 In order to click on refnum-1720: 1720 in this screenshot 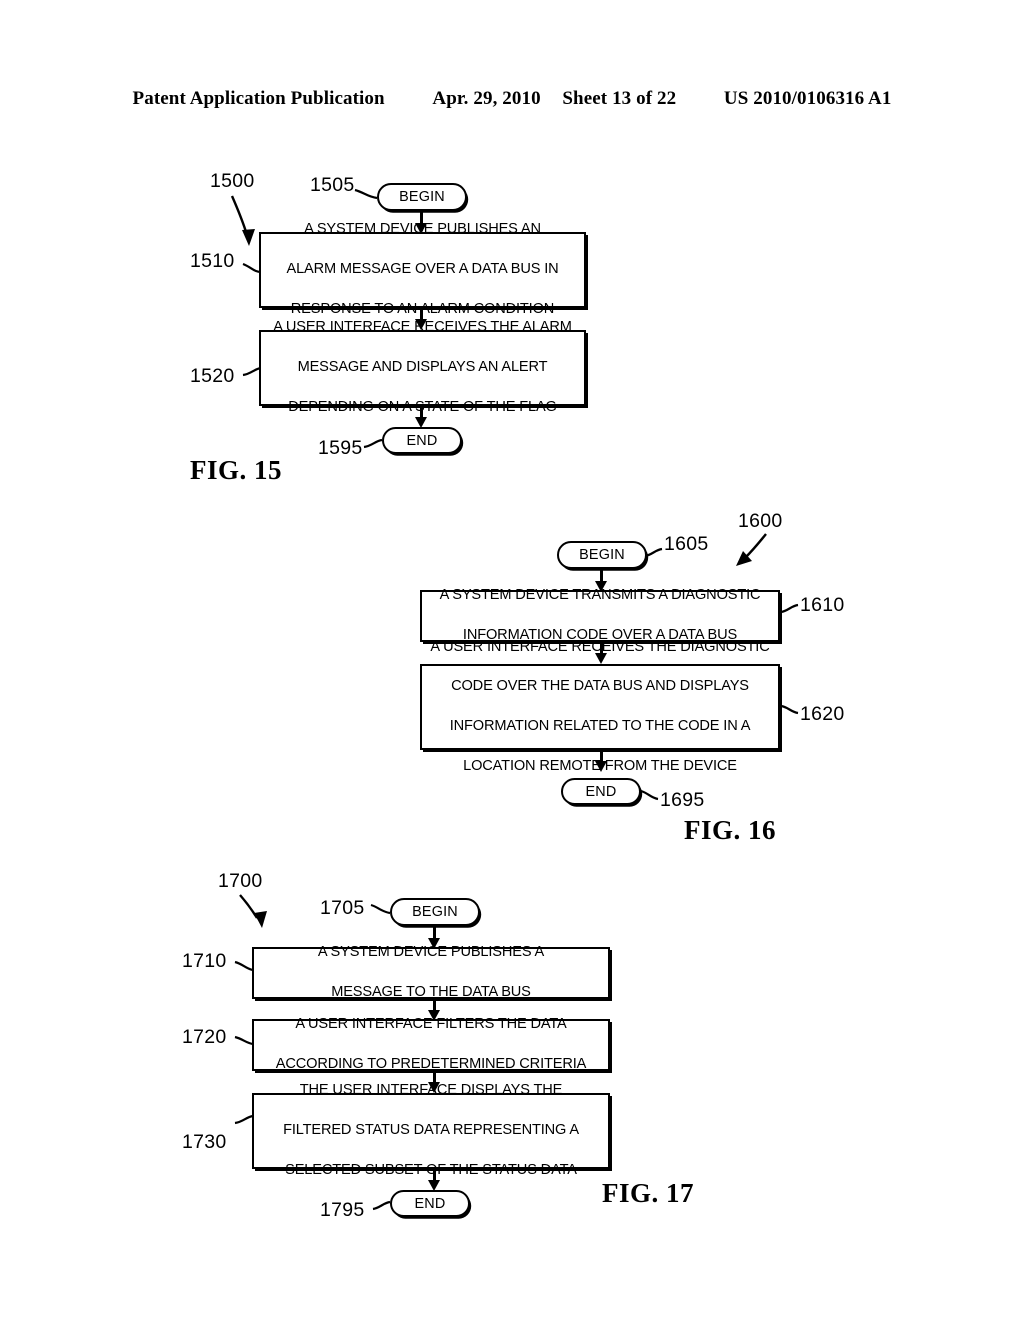, I will do `click(204, 1037)`.